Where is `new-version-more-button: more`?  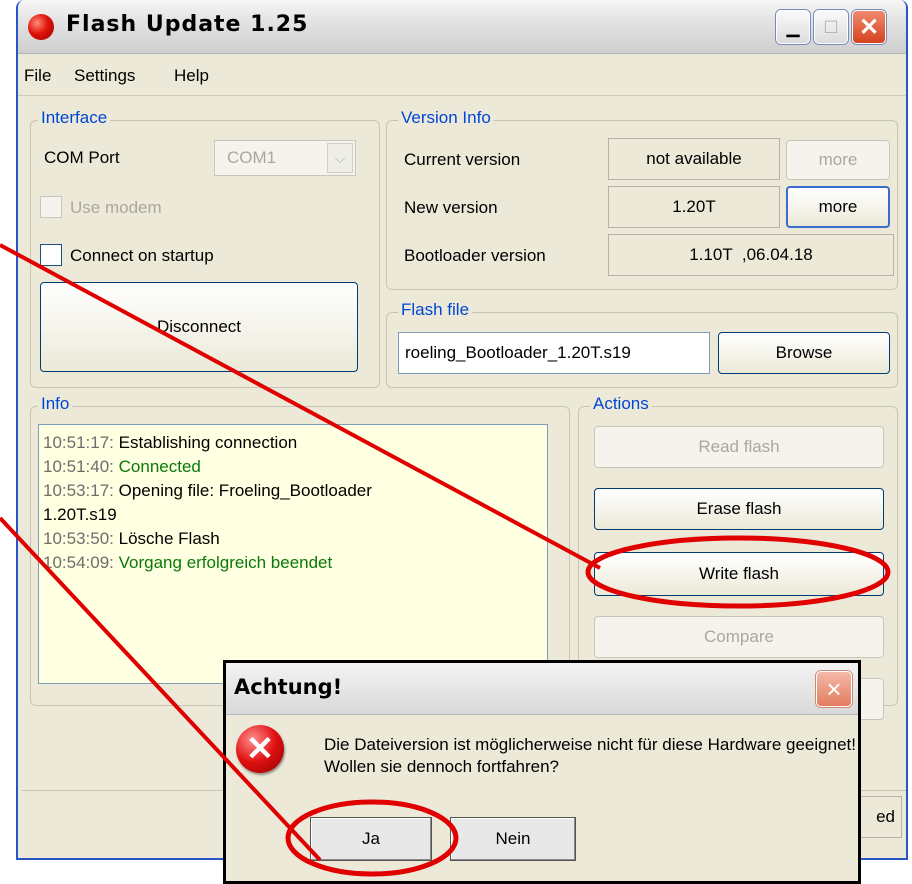 new-version-more-button: more is located at coordinates (838, 207).